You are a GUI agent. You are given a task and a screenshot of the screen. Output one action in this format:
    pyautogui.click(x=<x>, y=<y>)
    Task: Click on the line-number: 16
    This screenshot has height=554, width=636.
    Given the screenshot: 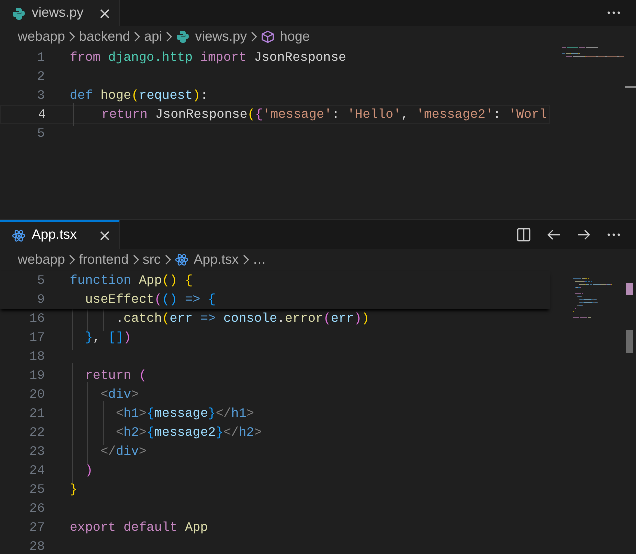 What is the action you would take?
    pyautogui.click(x=36, y=319)
    